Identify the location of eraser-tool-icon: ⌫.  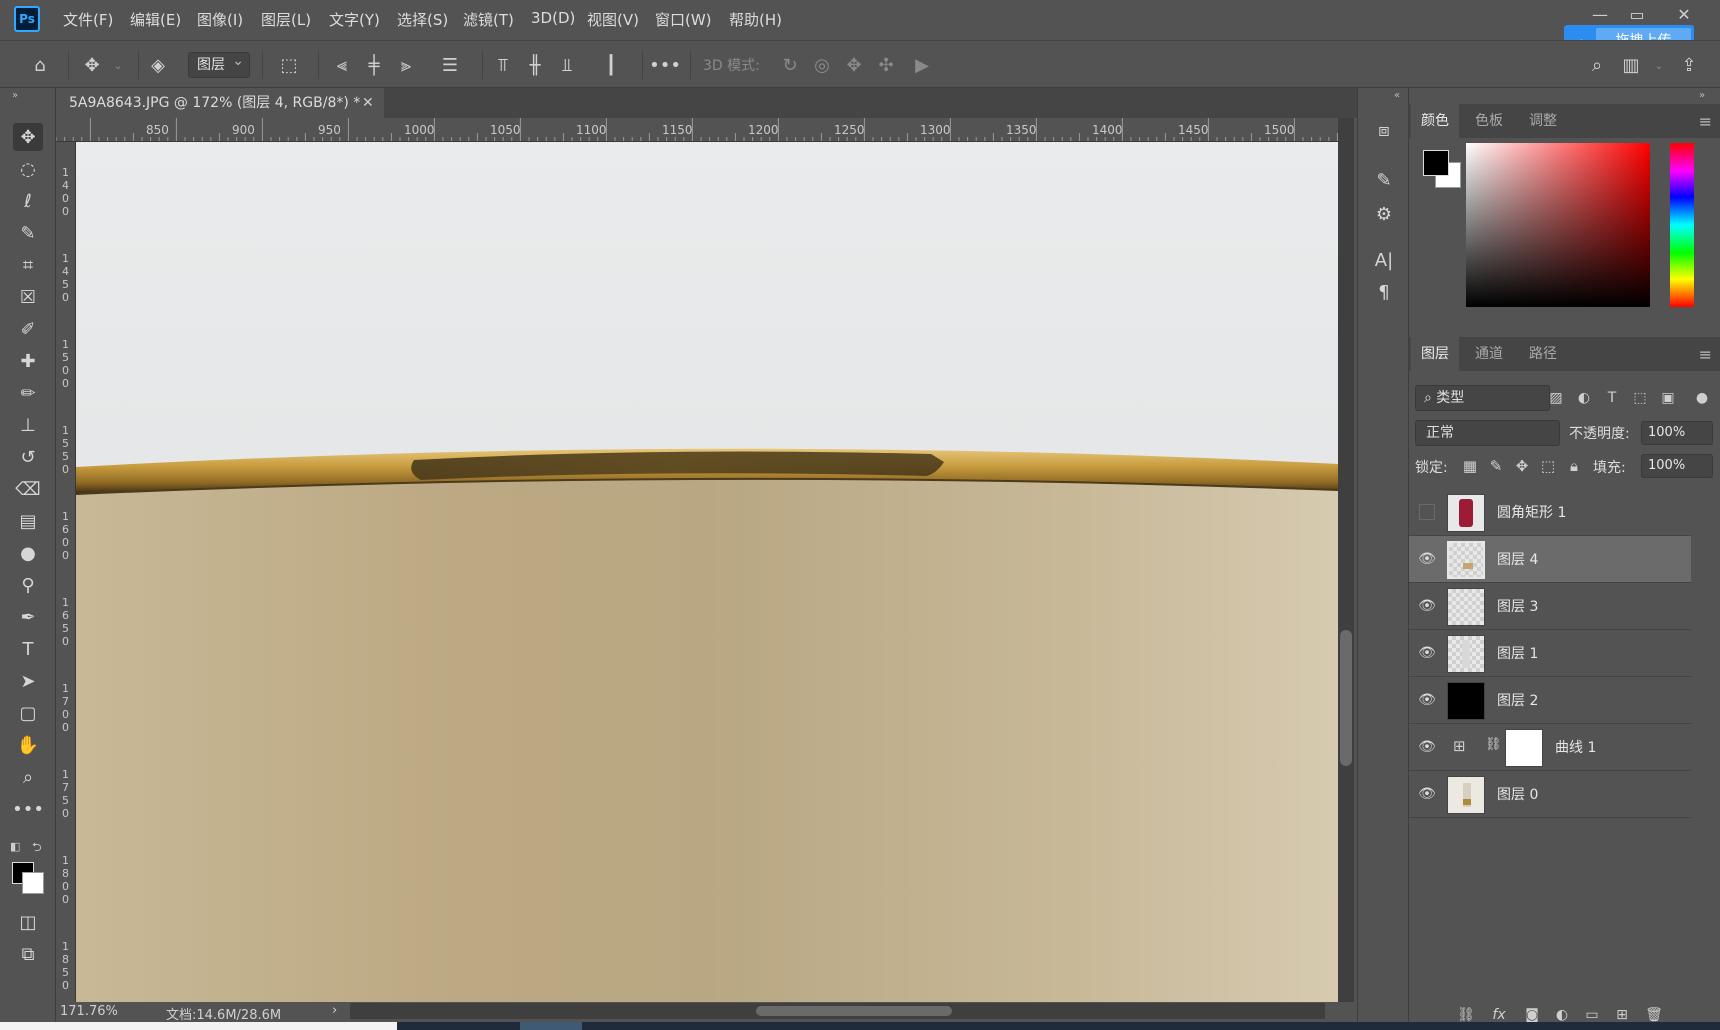
(28, 489).